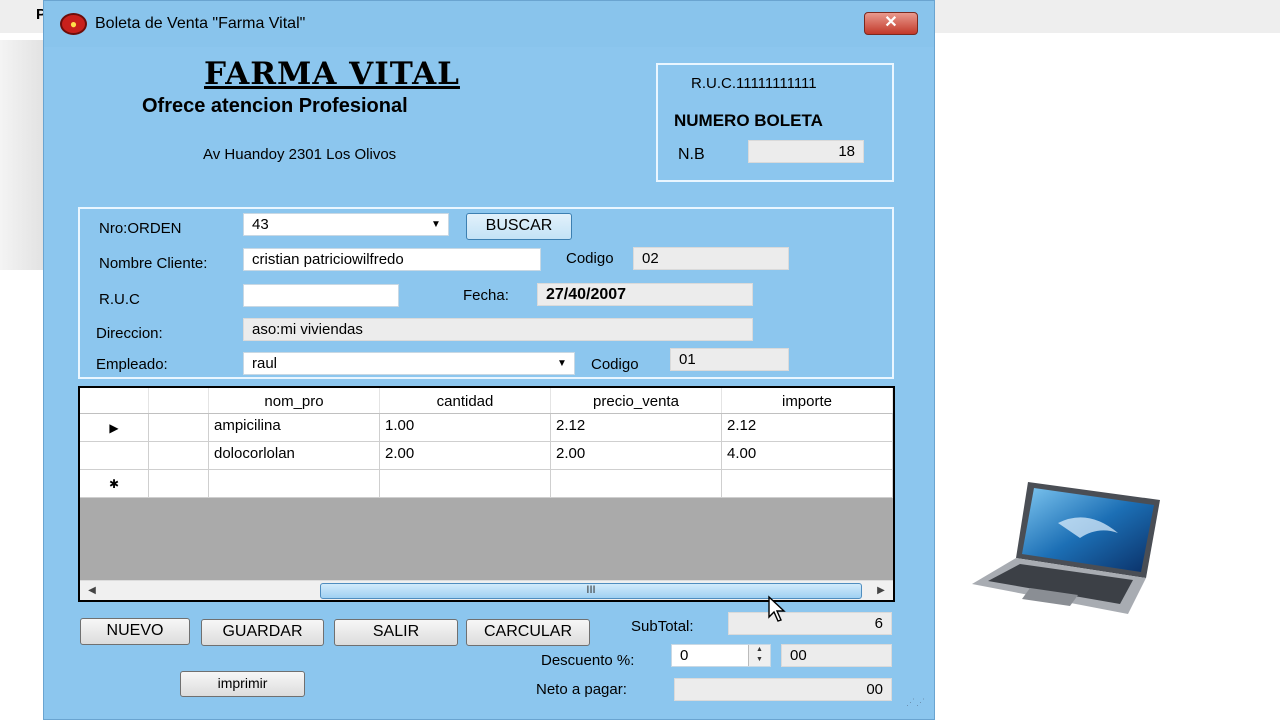 This screenshot has width=1280, height=720. Describe the element at coordinates (396, 632) in the screenshot. I see `salir-button: SALIR` at that location.